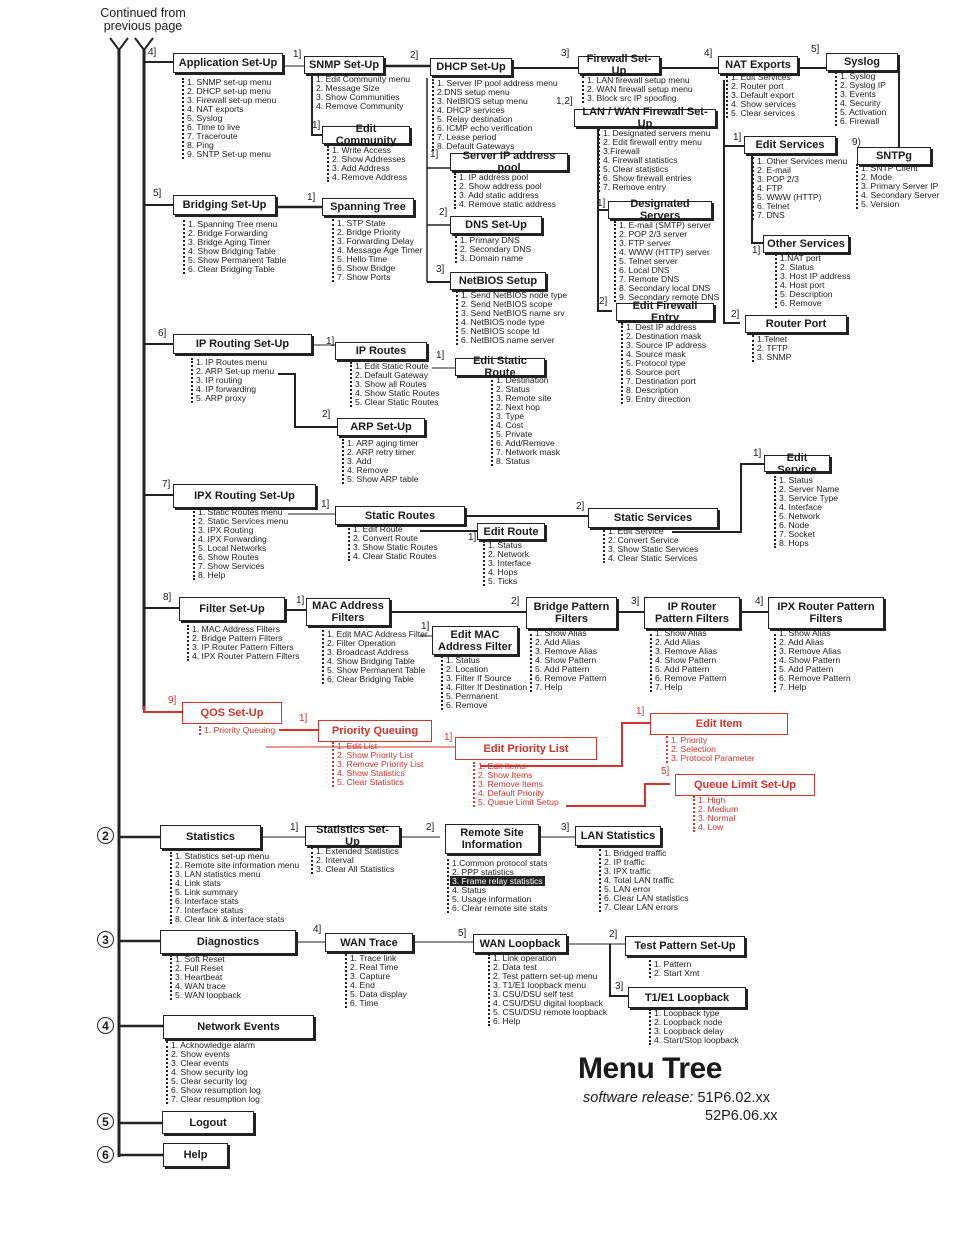 This screenshot has height=1235, width=954. What do you see at coordinates (500, 367) in the screenshot?
I see `menu-box-edit-static-route: Edit Static Route` at bounding box center [500, 367].